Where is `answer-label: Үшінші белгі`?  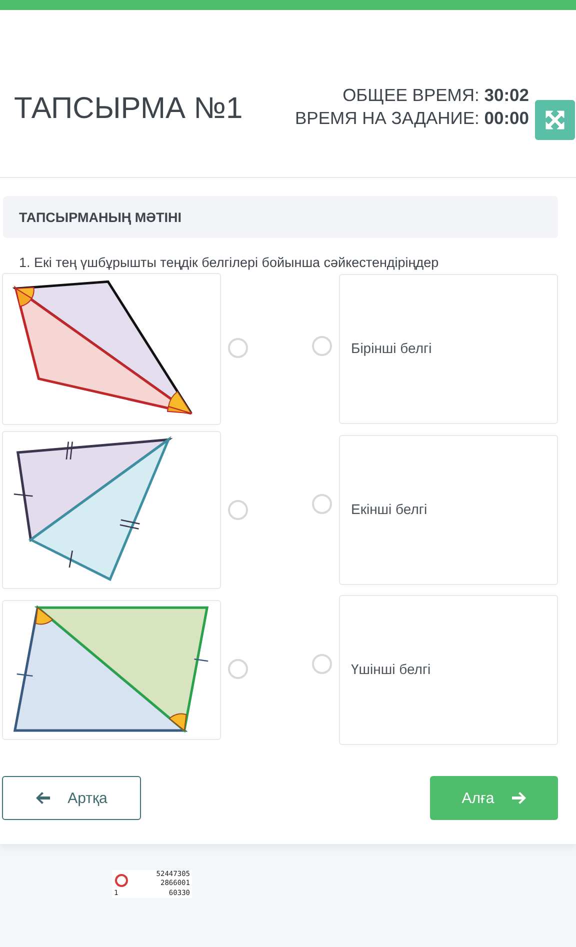 answer-label: Үшінші белгі is located at coordinates (391, 669).